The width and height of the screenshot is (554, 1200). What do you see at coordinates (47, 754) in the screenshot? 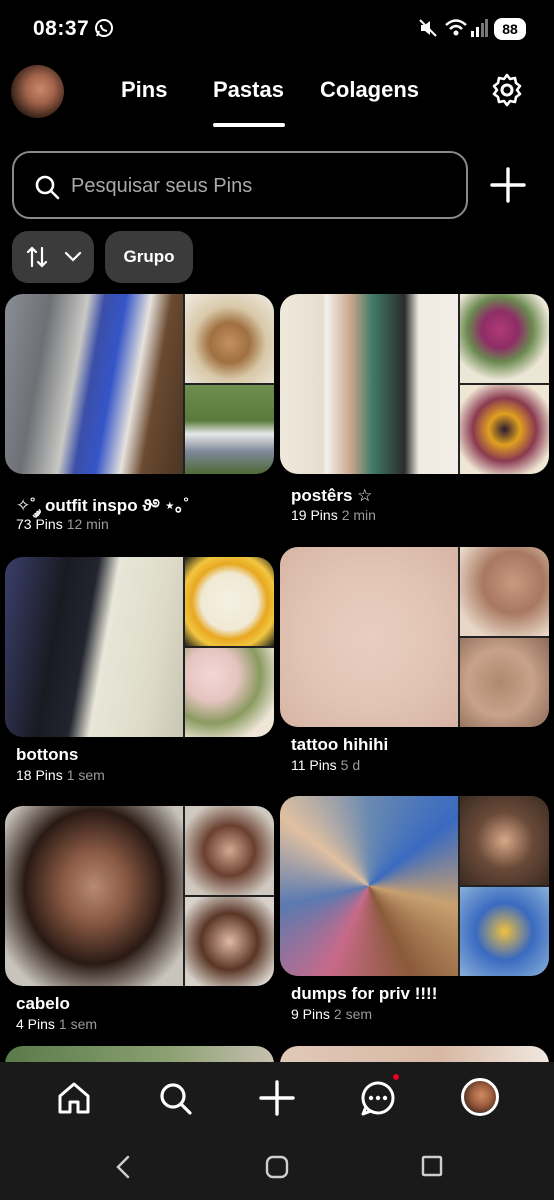
I see `board-title: bottons` at bounding box center [47, 754].